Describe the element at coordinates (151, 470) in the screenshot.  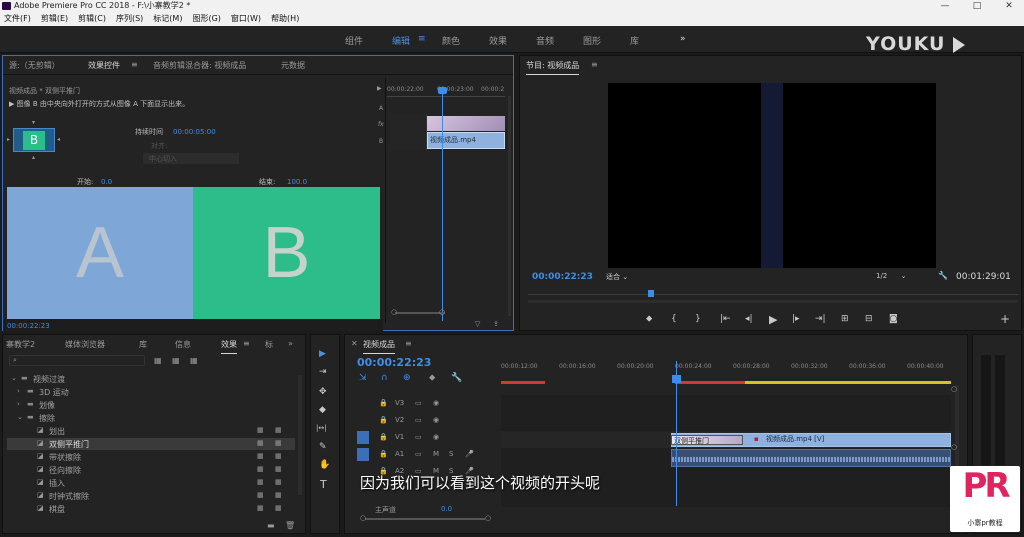
I see `effects-tree-item: ◪ ▦ ▦ 径向擦除` at that location.